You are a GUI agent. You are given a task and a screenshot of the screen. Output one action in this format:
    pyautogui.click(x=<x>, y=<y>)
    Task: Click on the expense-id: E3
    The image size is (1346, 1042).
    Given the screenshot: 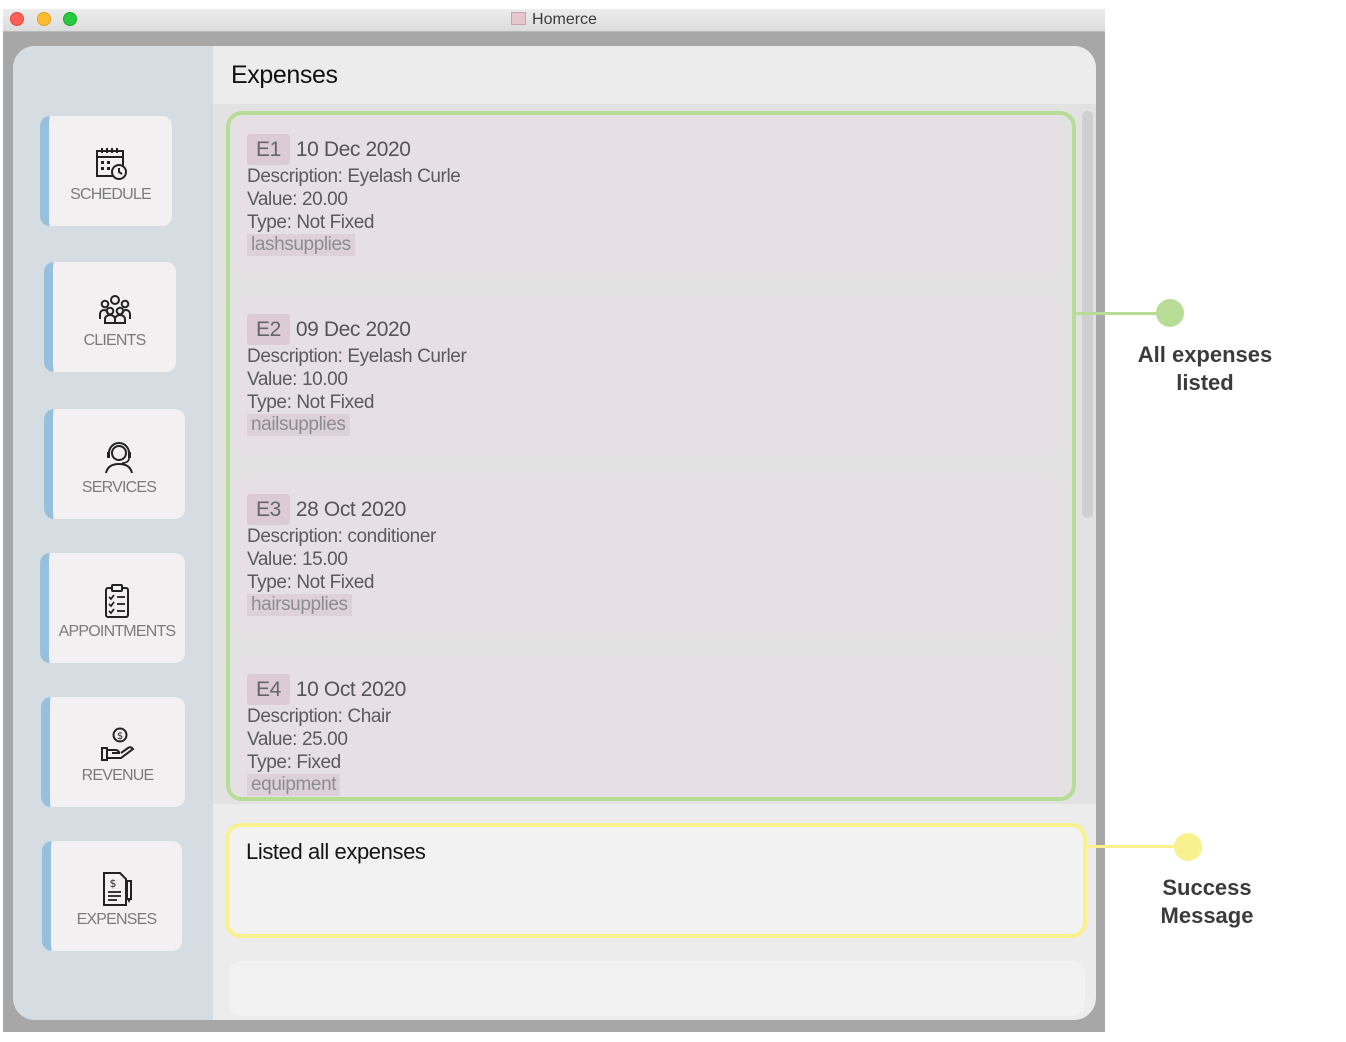 What is the action you would take?
    pyautogui.click(x=268, y=509)
    